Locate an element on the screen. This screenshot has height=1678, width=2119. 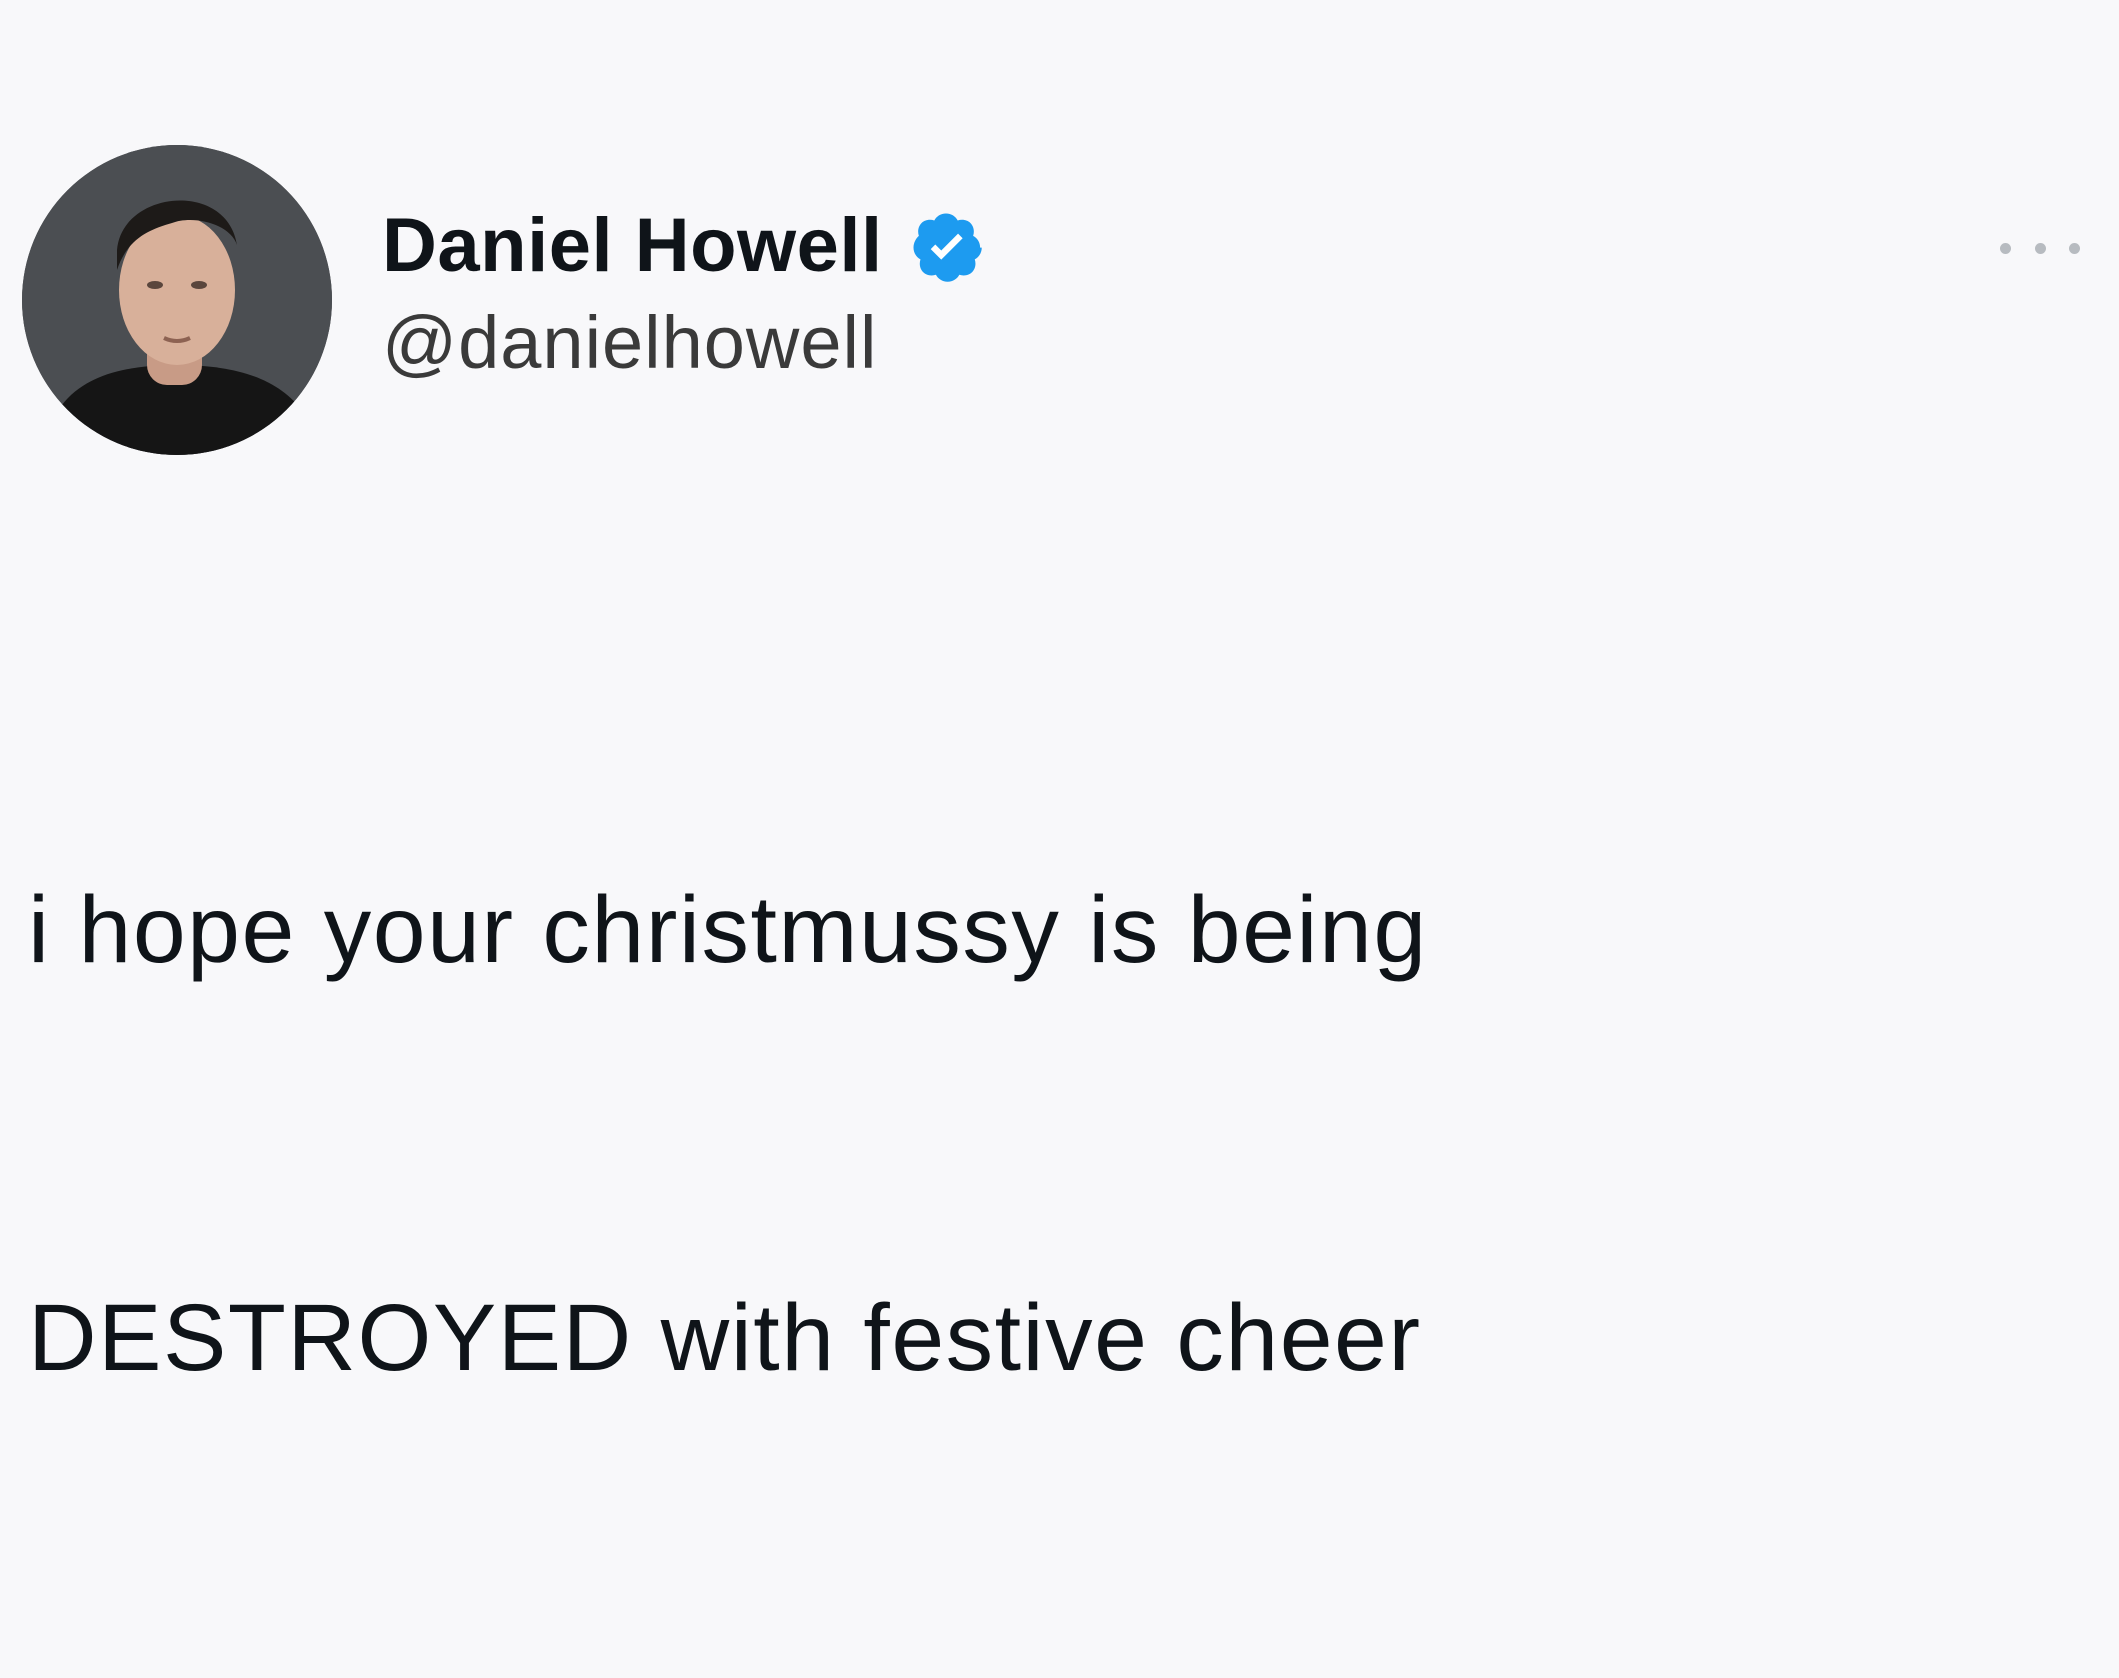
display-name: Daniel Howell is located at coordinates (632, 246).